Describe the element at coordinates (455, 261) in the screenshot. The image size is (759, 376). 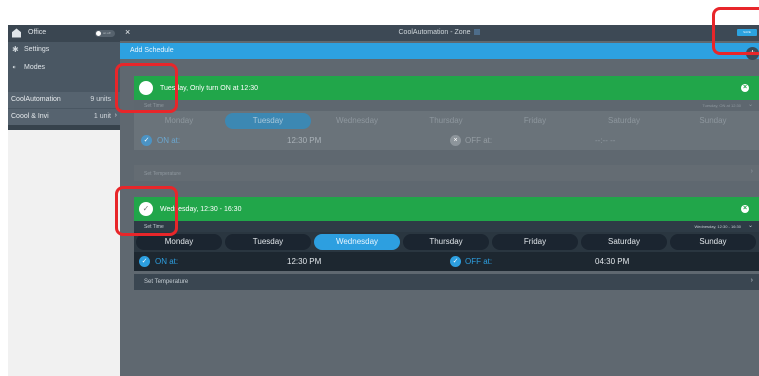
I see `off-check-icon: ✓` at that location.